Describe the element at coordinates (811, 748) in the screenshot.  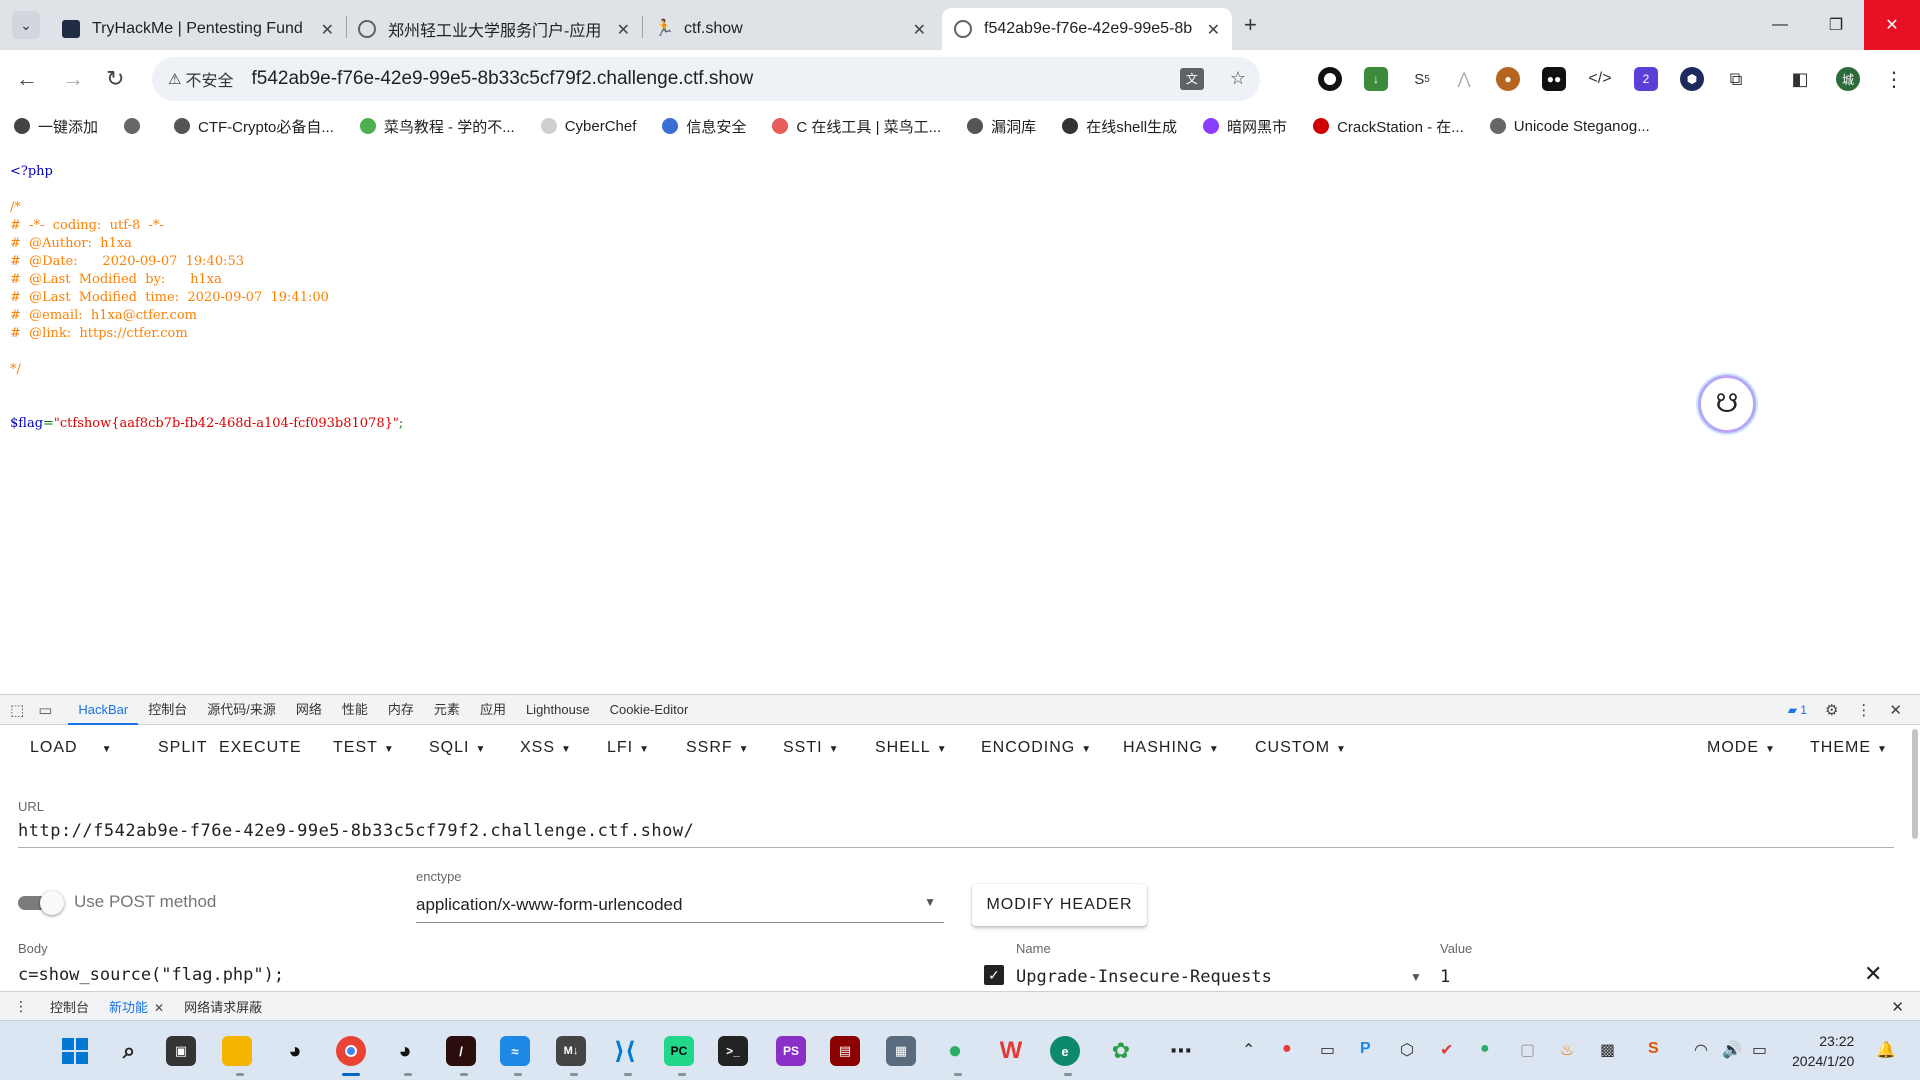
I see `hackbar-menu-ssti: SSTI ▼` at that location.